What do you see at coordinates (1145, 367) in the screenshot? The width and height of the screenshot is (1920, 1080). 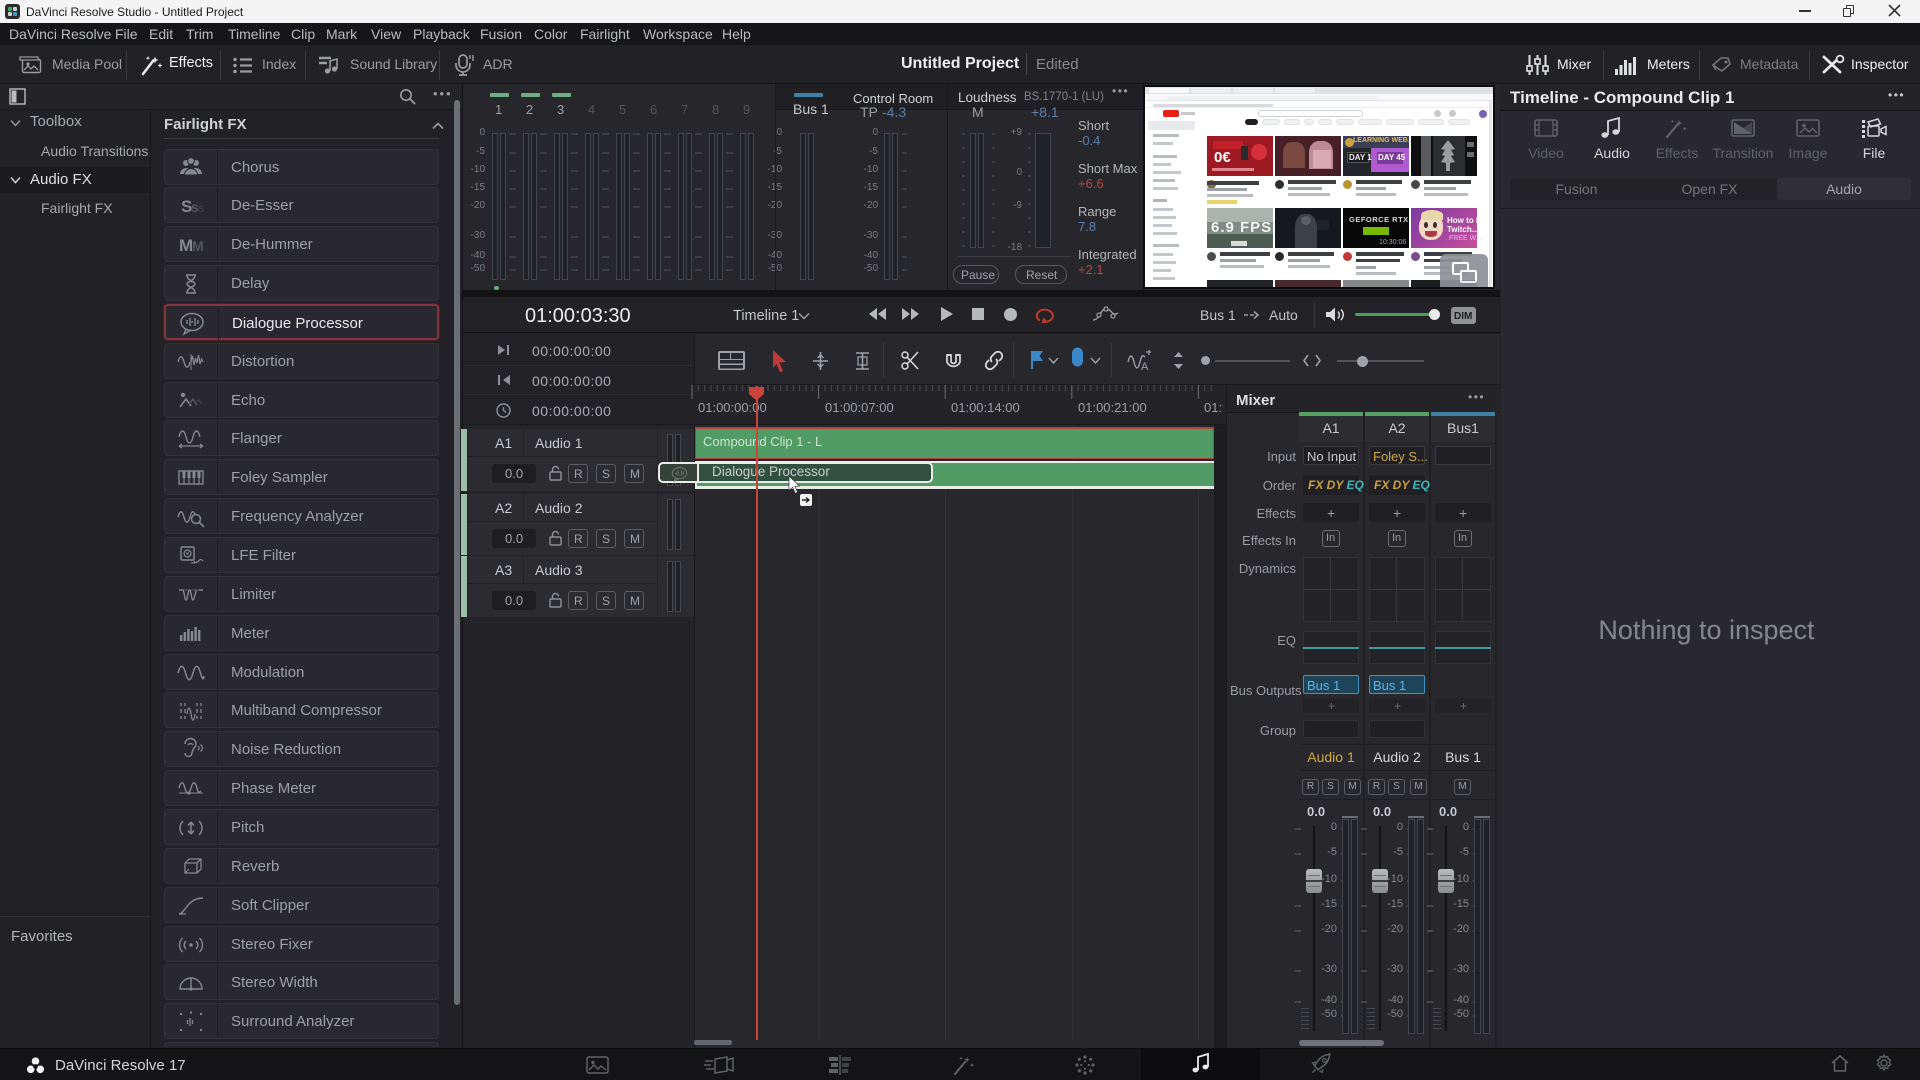 I see `svg-text: A` at bounding box center [1145, 367].